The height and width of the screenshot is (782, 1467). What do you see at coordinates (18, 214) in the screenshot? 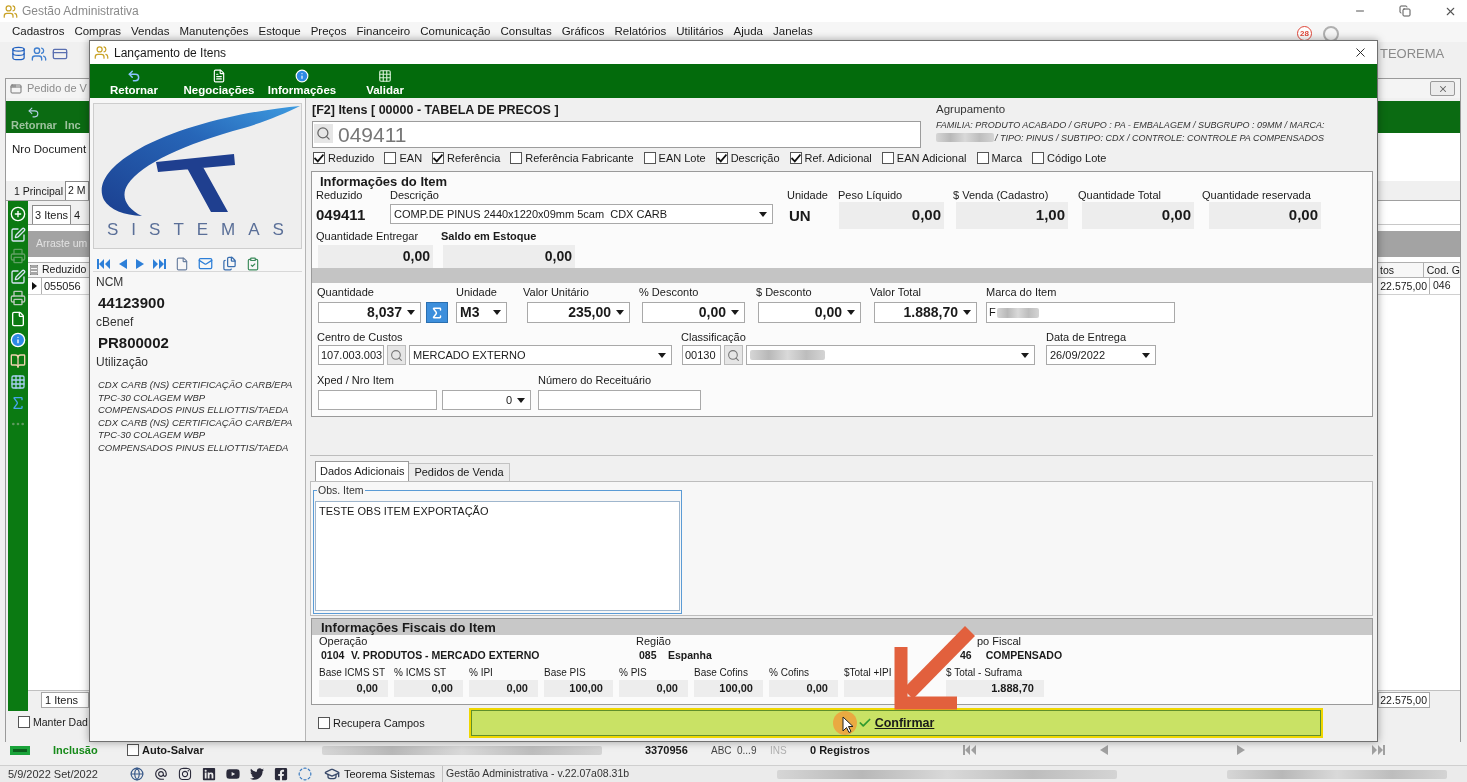
I see `plus-icon` at bounding box center [18, 214].